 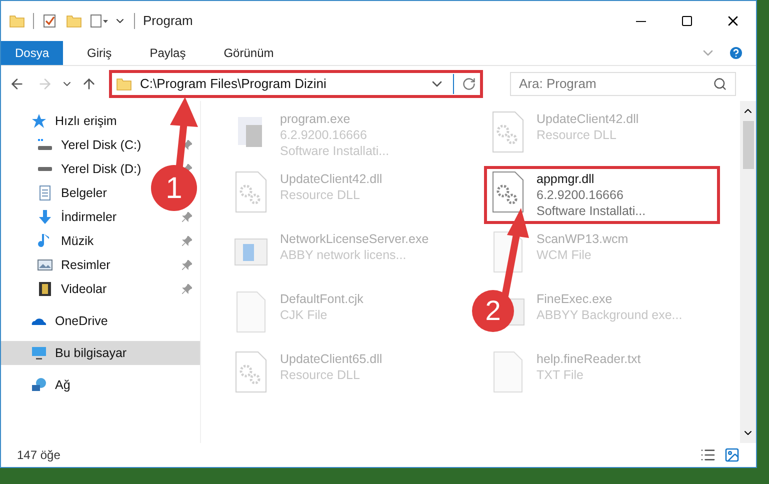 What do you see at coordinates (249, 53) in the screenshot?
I see `ribbon-tab: Görünüm` at bounding box center [249, 53].